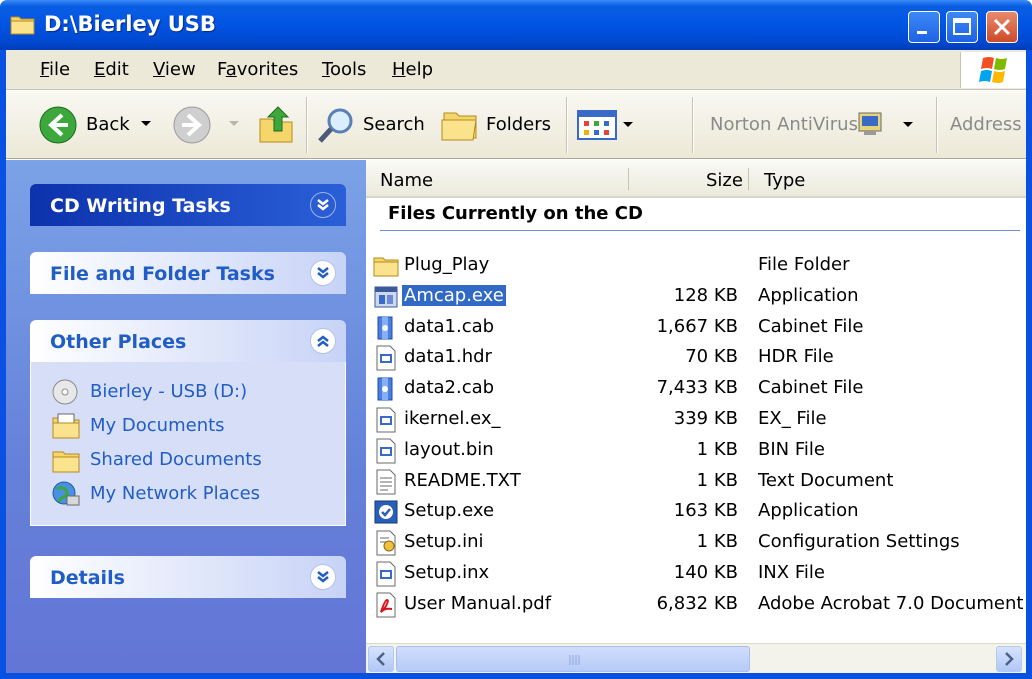  I want to click on file-row: README.TXT 1 KB Text Document, so click(696, 481).